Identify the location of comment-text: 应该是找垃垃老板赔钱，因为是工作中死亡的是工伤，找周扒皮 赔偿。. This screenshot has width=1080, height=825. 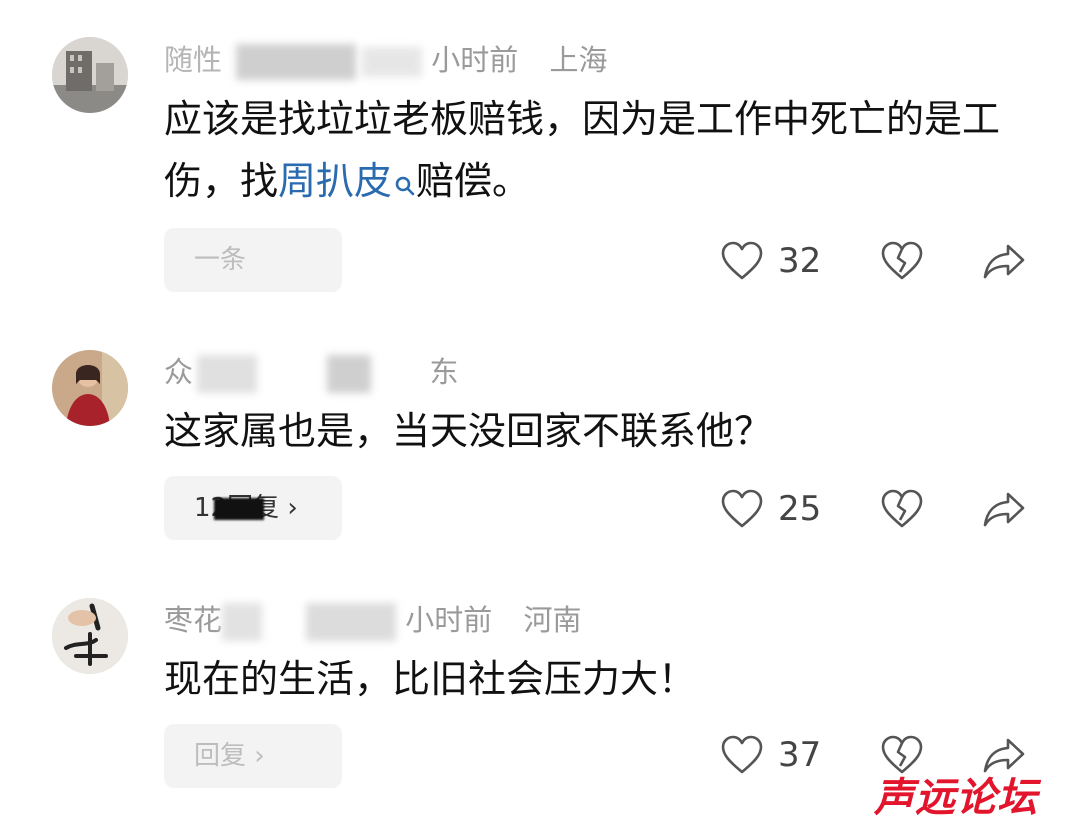
(594, 153).